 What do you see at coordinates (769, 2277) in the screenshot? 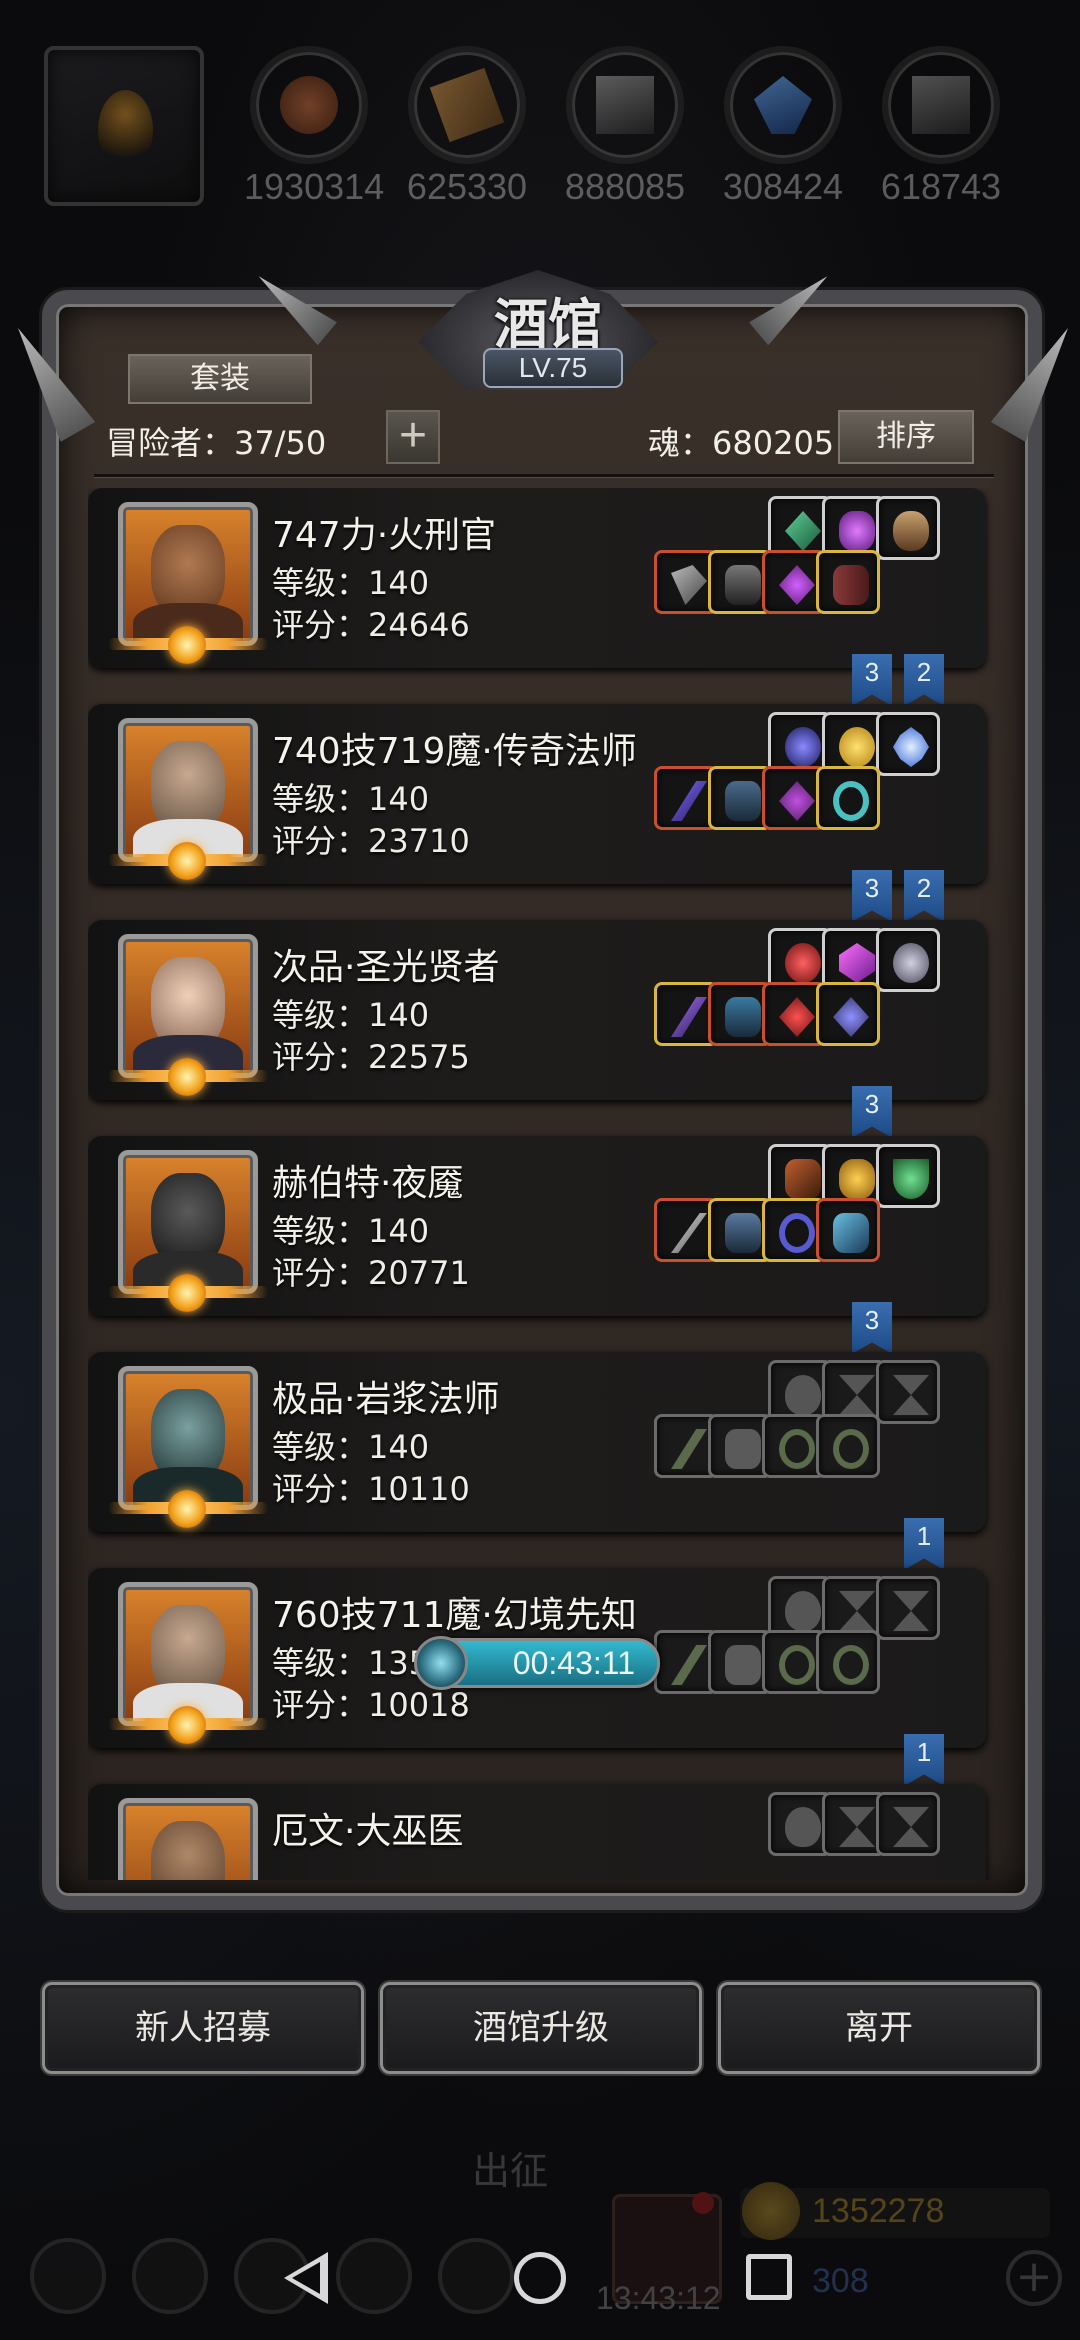
I see `nav-recents-icon` at bounding box center [769, 2277].